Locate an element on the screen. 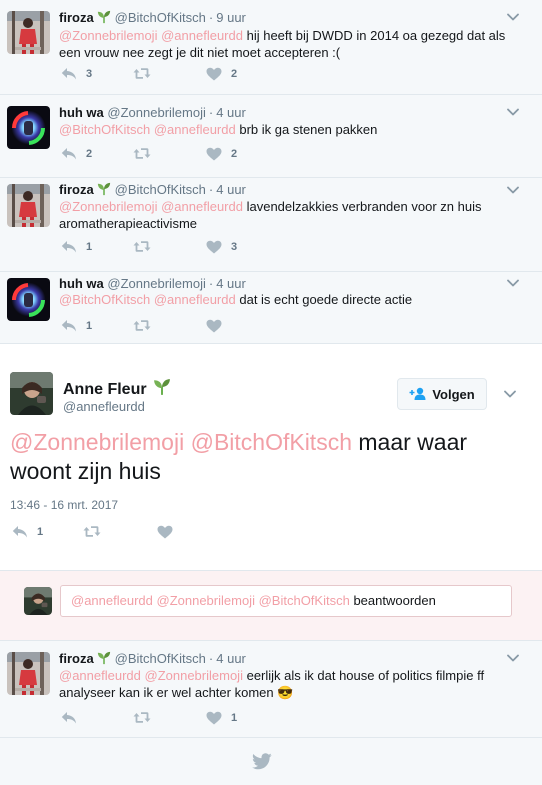  heart-icon is located at coordinates (214, 154).